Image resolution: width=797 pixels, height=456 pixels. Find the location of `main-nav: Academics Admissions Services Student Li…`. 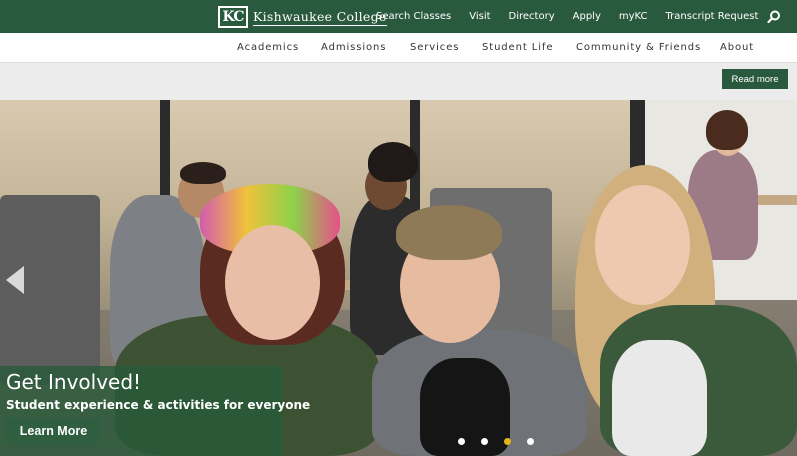

main-nav: Academics Admissions Services Student Li… is located at coordinates (398, 48).